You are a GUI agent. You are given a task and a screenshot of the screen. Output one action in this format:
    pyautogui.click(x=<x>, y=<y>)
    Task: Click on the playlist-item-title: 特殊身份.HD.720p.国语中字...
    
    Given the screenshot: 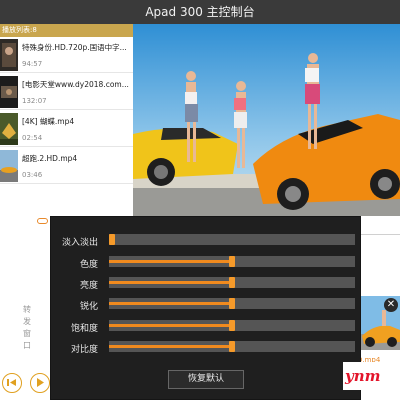 What is the action you would take?
    pyautogui.click(x=74, y=47)
    